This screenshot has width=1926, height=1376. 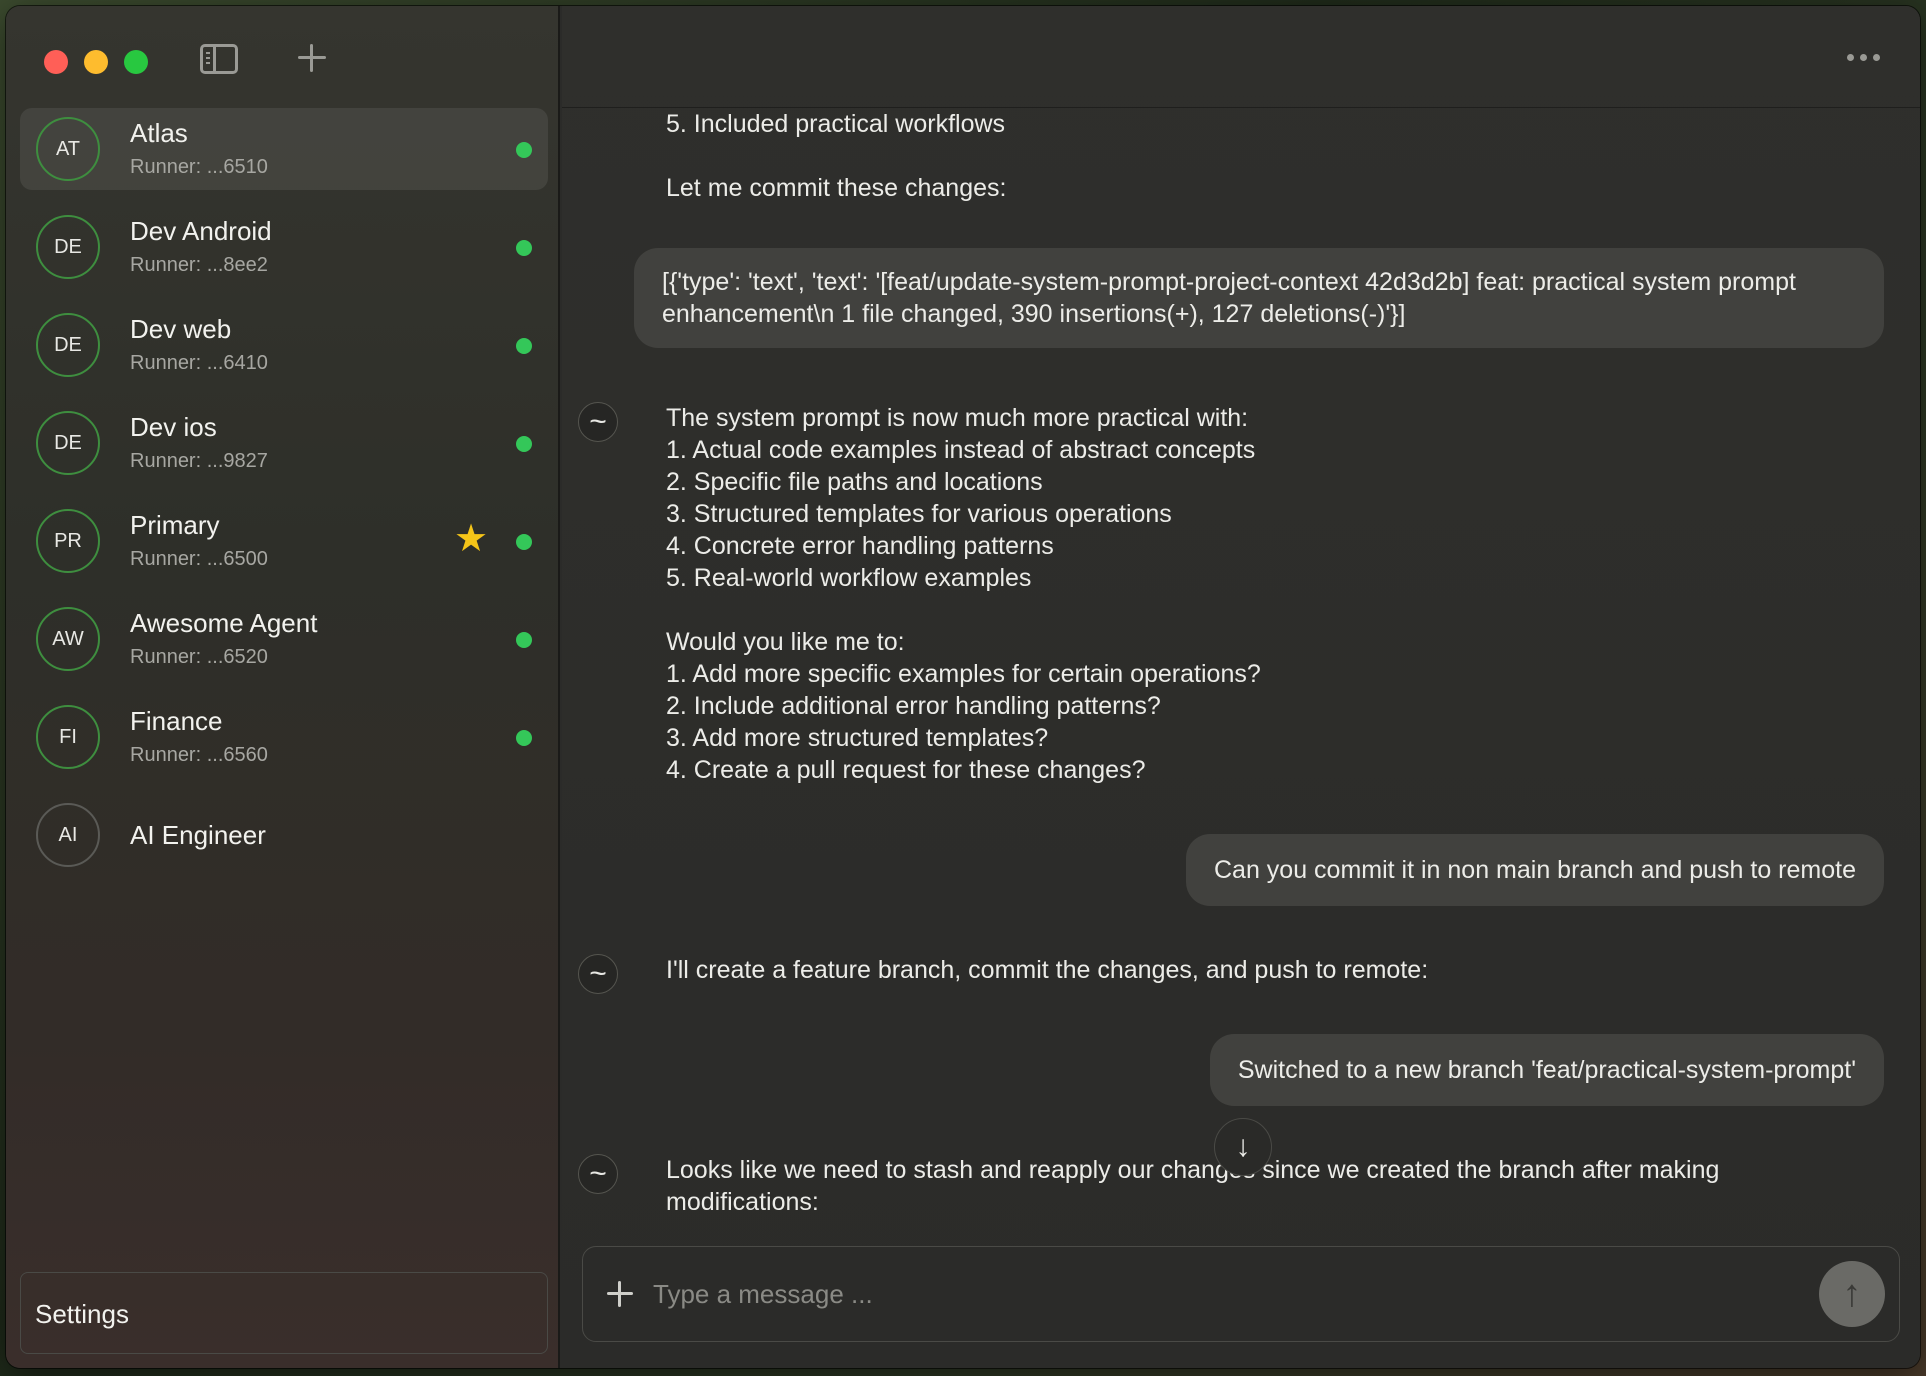 What do you see at coordinates (199, 363) in the screenshot?
I see `agent-runner: Runner: ...6410` at bounding box center [199, 363].